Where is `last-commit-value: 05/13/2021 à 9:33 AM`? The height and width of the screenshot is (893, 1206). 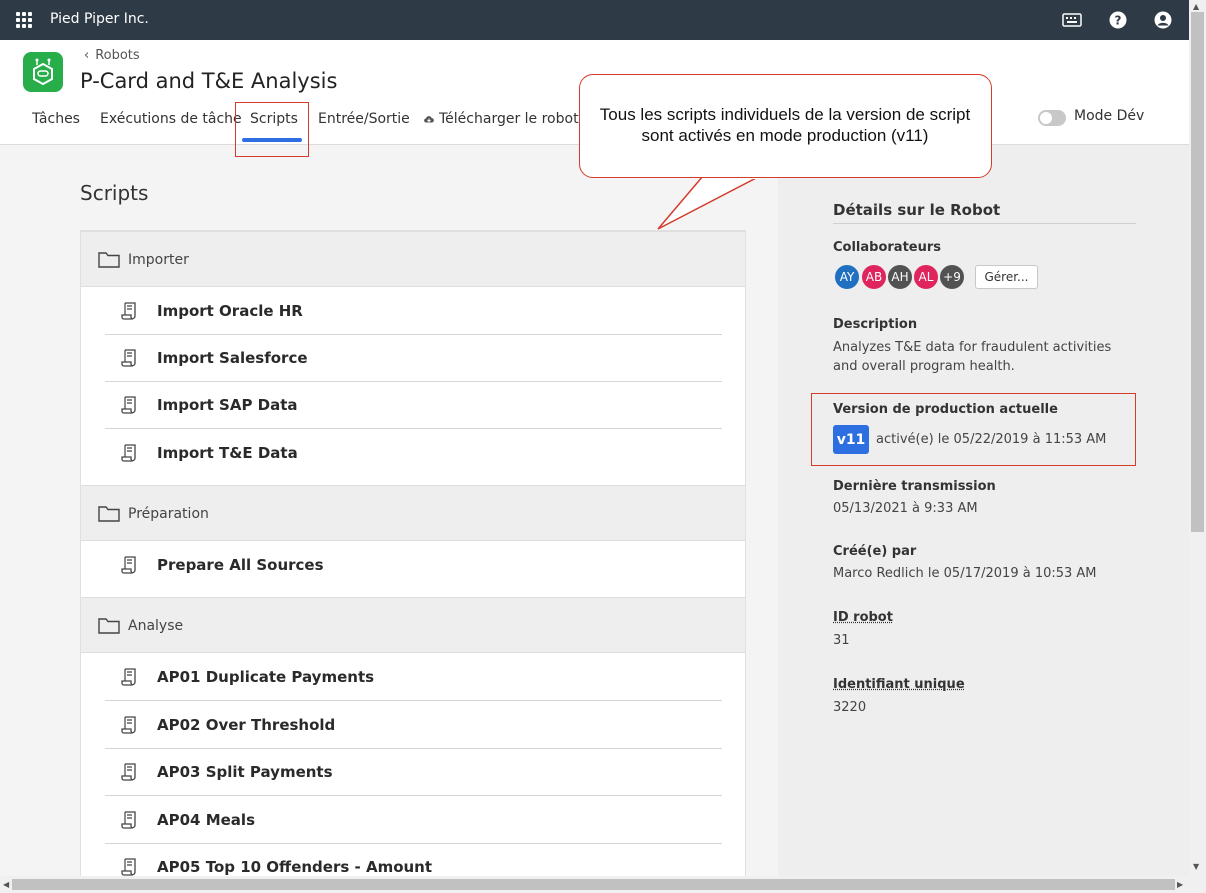 last-commit-value: 05/13/2021 à 9:33 AM is located at coordinates (905, 508).